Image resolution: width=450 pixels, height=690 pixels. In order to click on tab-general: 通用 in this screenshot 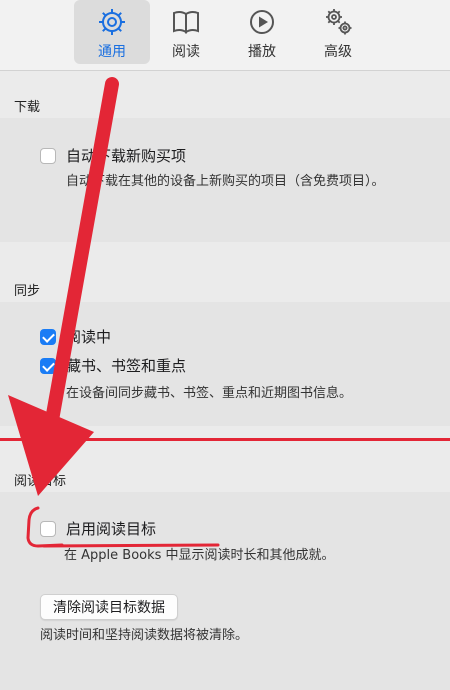, I will do `click(112, 32)`.